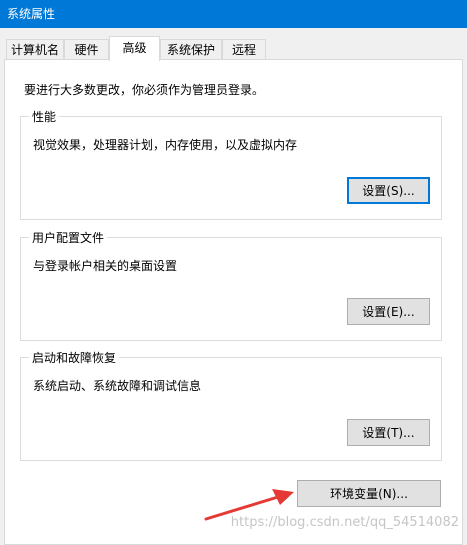 Image resolution: width=467 pixels, height=545 pixels. Describe the element at coordinates (344, 522) in the screenshot. I see `watermark: https://blog.csdn.net/qq_54514082` at that location.